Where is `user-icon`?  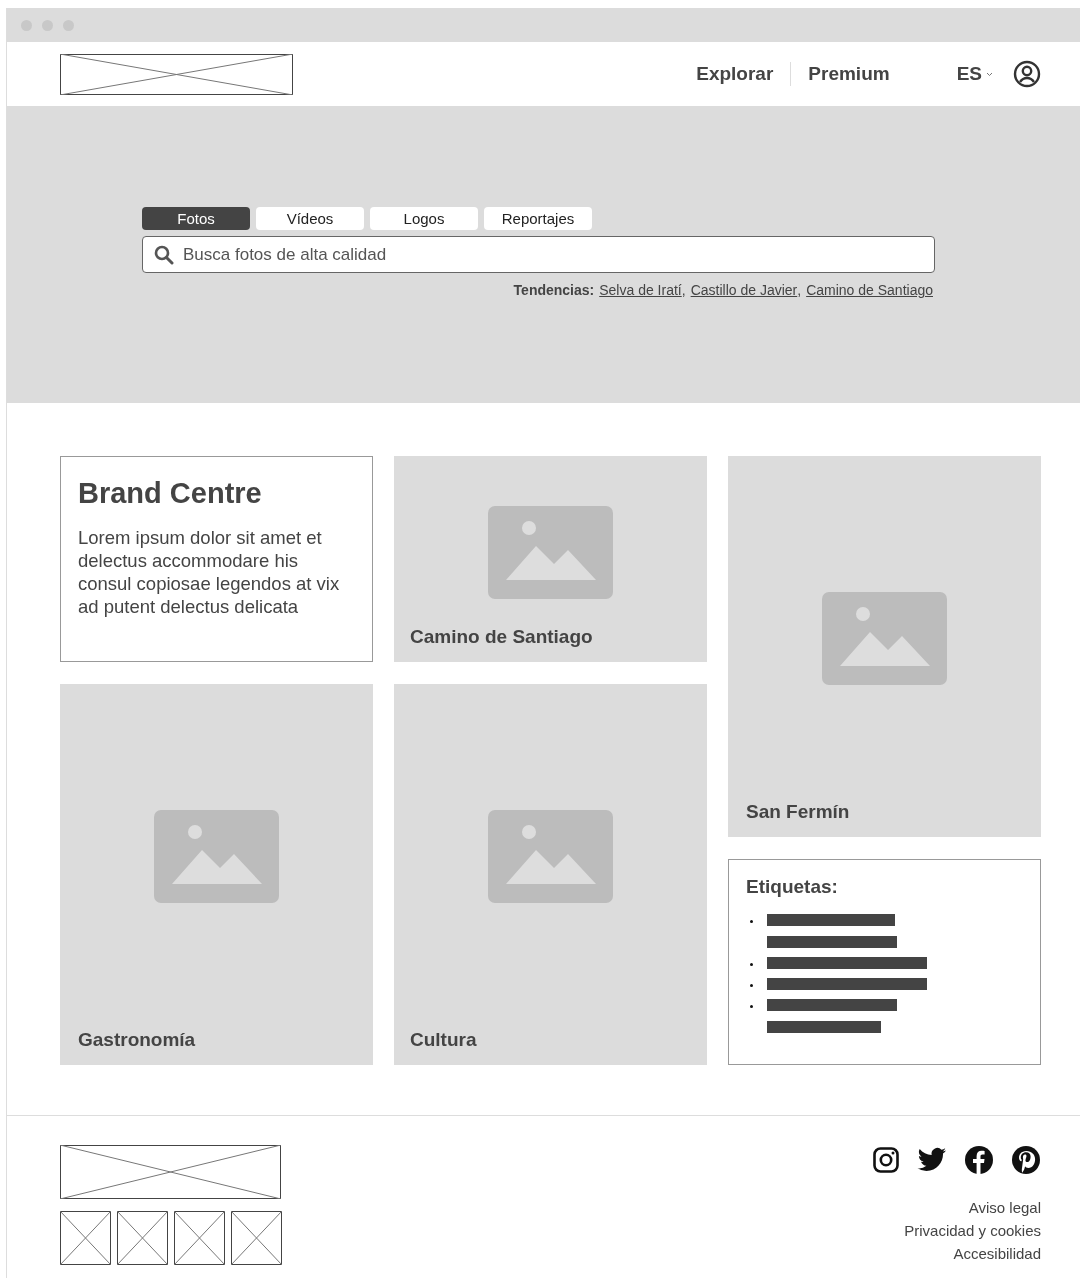 user-icon is located at coordinates (1027, 74).